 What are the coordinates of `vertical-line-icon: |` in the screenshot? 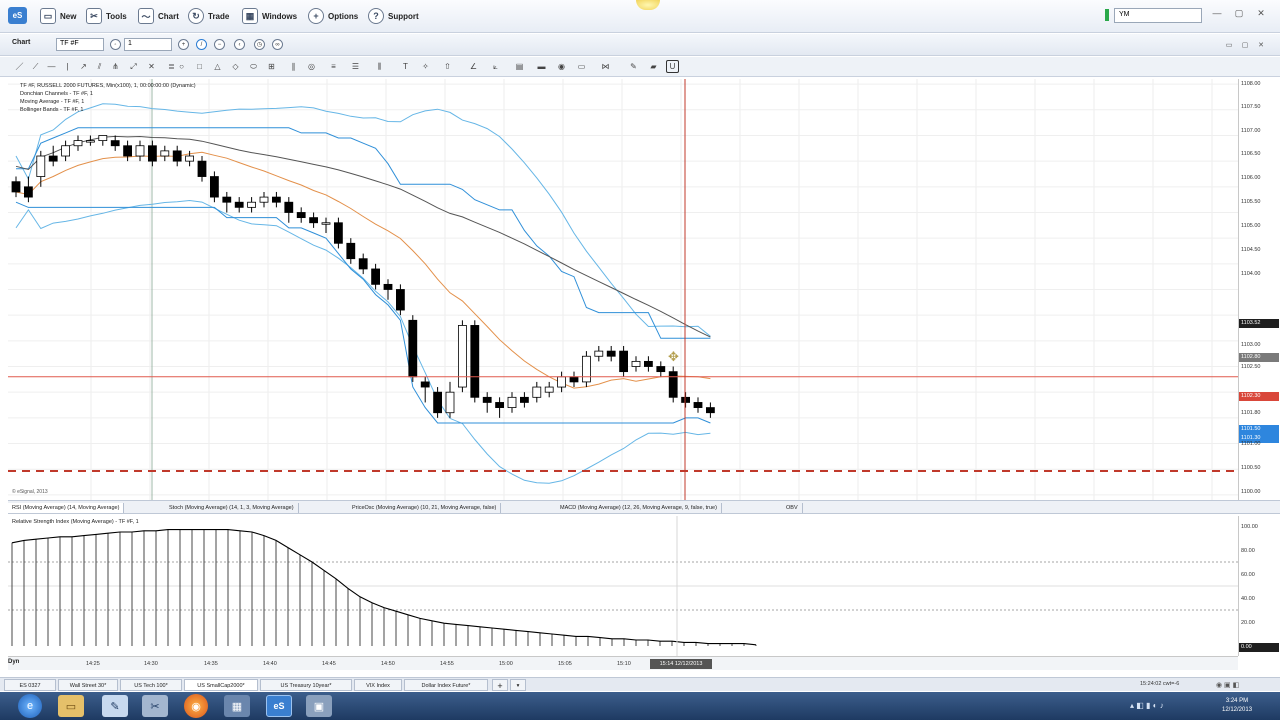 It's located at (67, 66).